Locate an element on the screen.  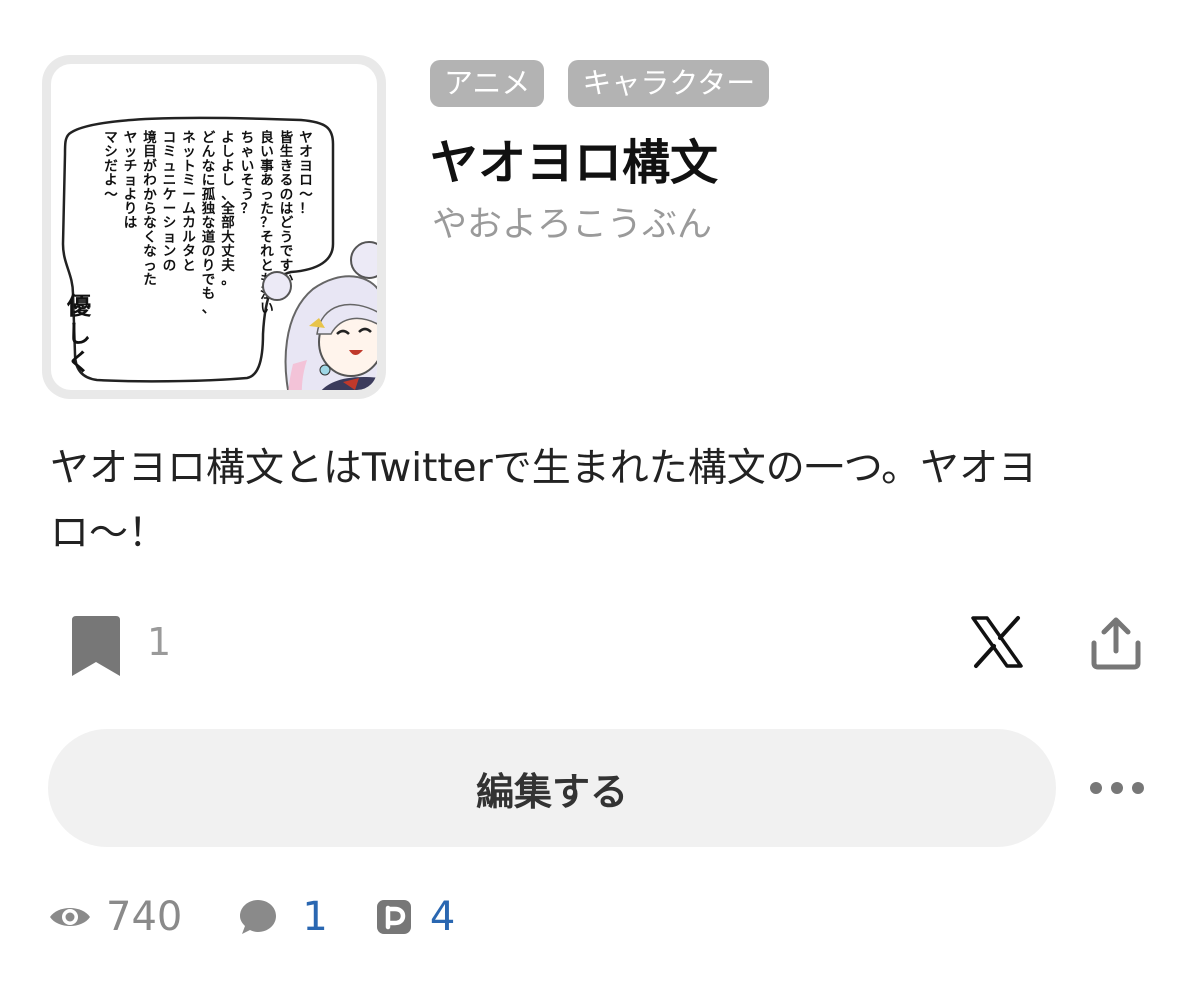
comments-stat: 1 is located at coordinates (283, 917).